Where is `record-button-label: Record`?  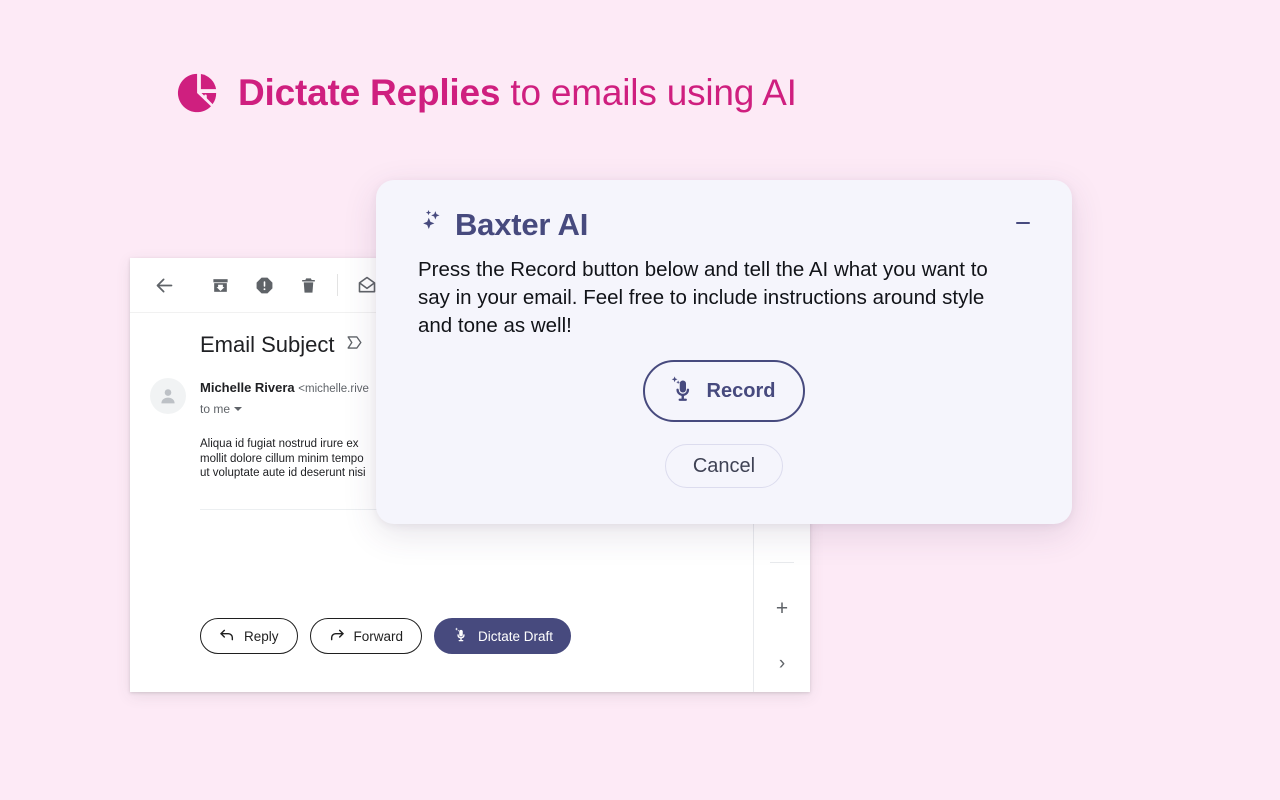 record-button-label: Record is located at coordinates (741, 390).